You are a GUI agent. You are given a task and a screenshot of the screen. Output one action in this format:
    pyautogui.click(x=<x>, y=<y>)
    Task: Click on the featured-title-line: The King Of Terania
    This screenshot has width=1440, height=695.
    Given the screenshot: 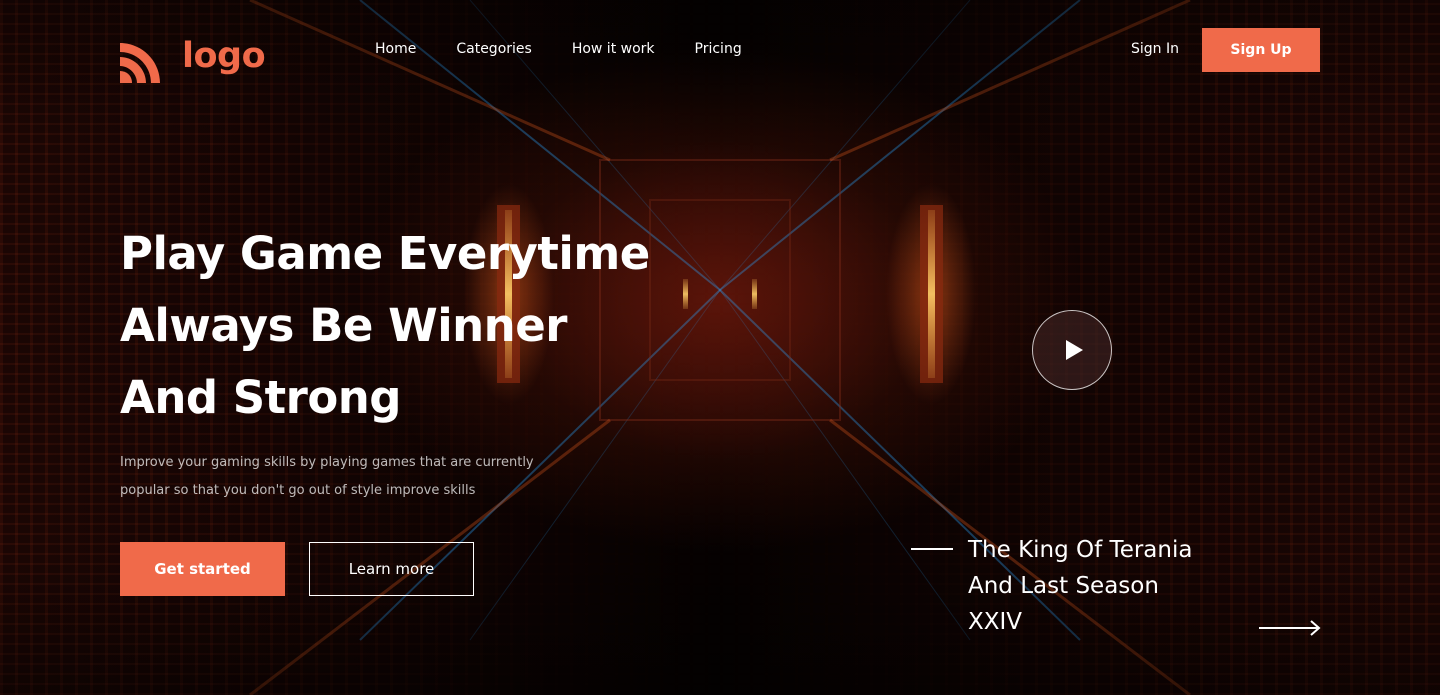 What is the action you would take?
    pyautogui.click(x=1080, y=550)
    